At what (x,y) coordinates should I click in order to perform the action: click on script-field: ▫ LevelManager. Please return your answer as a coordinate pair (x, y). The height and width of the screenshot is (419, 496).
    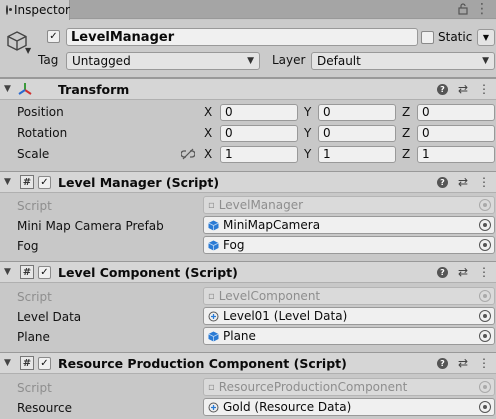
    Looking at the image, I should click on (349, 205).